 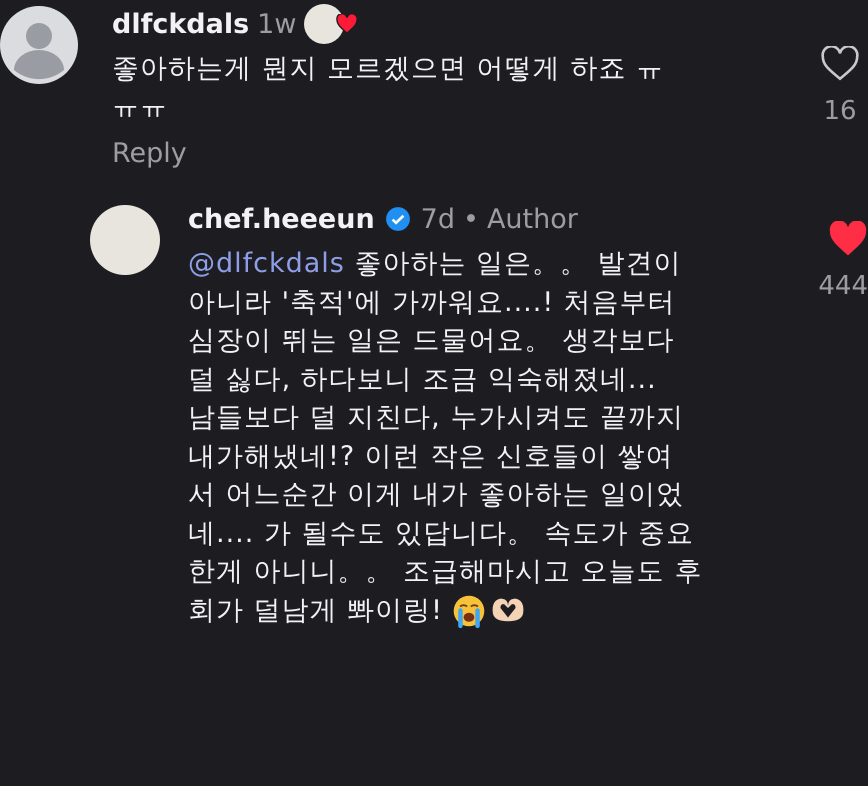 What do you see at coordinates (281, 219) in the screenshot?
I see `username: chef.heeeun` at bounding box center [281, 219].